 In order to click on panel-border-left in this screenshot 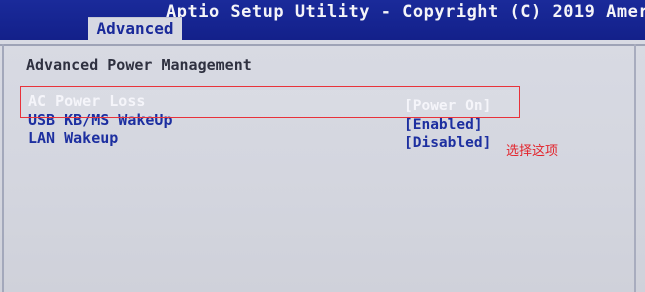, I will do `click(3, 168)`.